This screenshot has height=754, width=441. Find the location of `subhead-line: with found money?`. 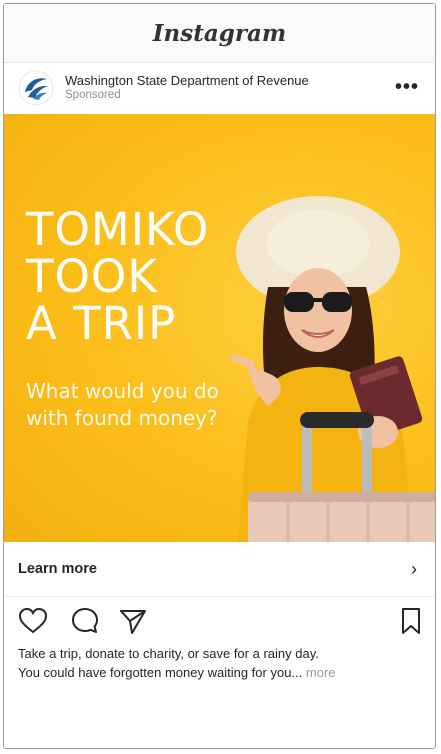

subhead-line: with found money? is located at coordinates (122, 418).